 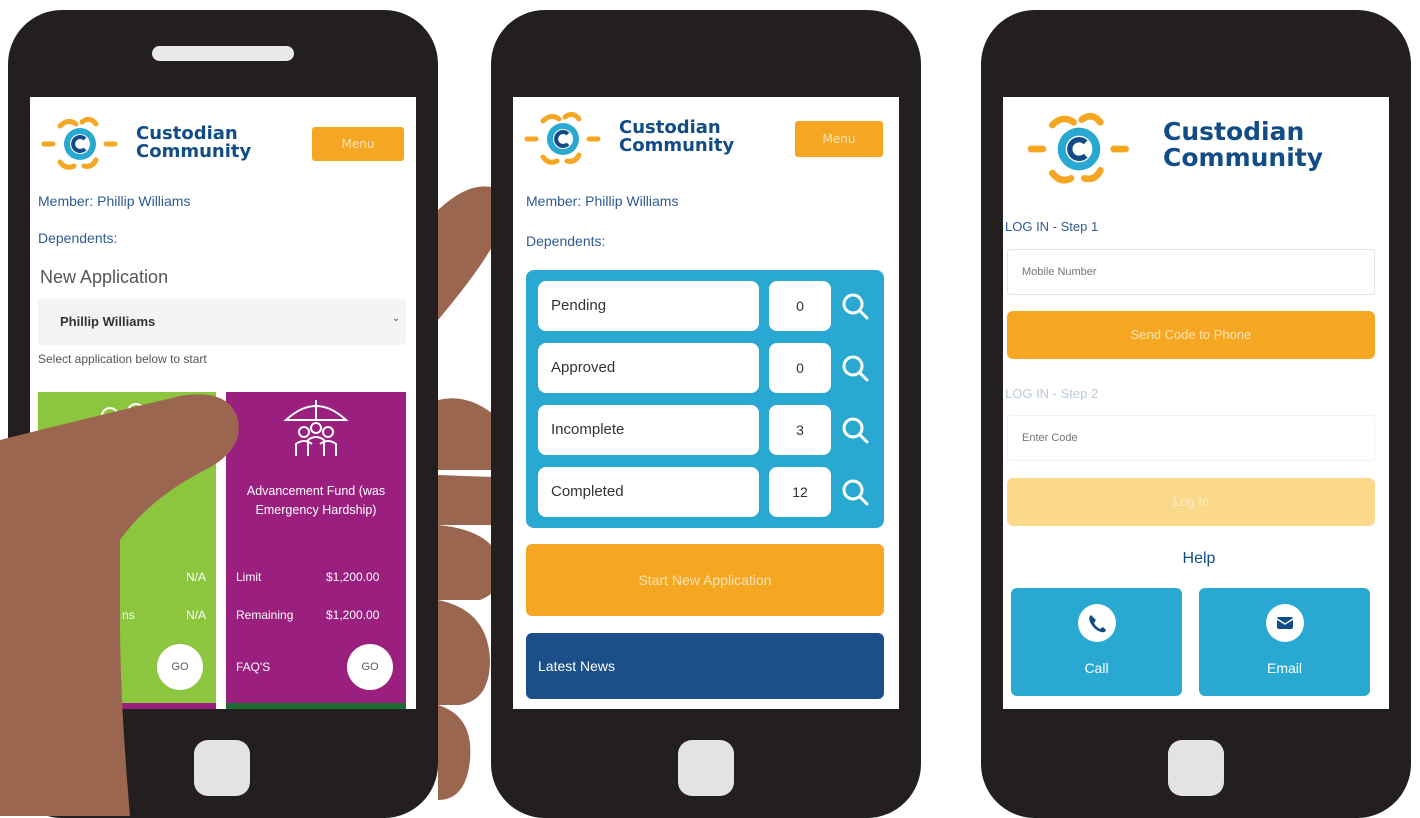 I want to click on brand-line1: Custodian, so click(x=1234, y=131).